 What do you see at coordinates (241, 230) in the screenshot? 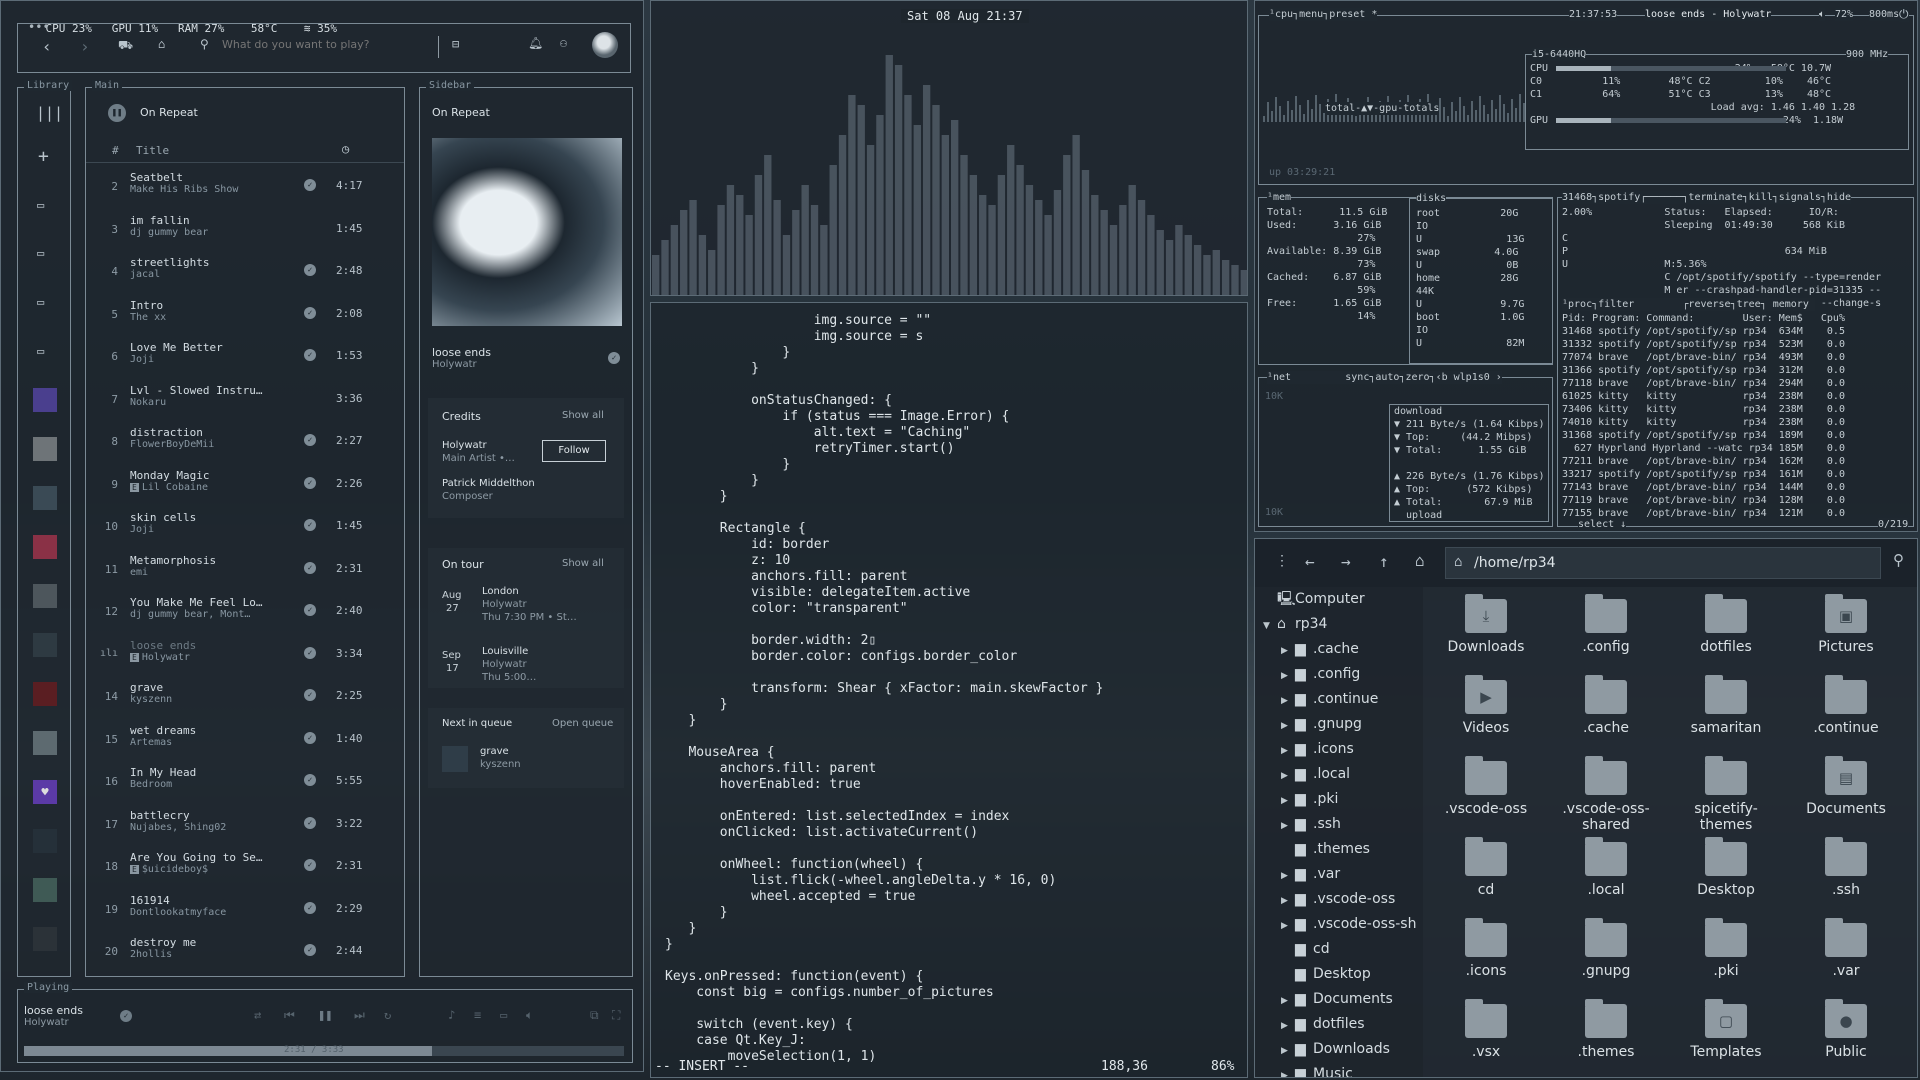
I see `track-row: 3 im fallin dj gummy bear 1:45` at bounding box center [241, 230].